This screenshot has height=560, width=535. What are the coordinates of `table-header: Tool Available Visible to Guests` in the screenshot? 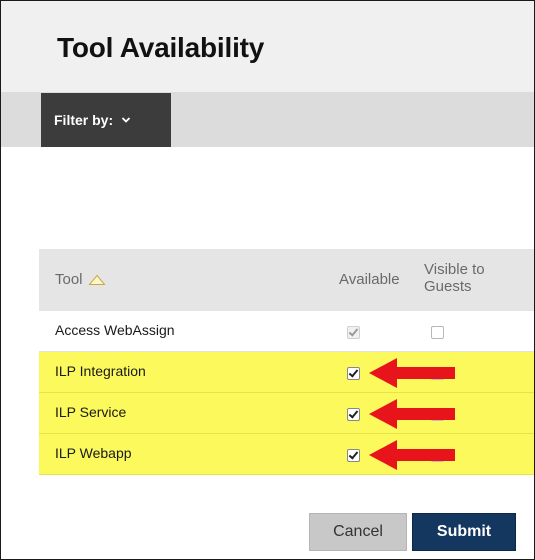 It's located at (286, 280).